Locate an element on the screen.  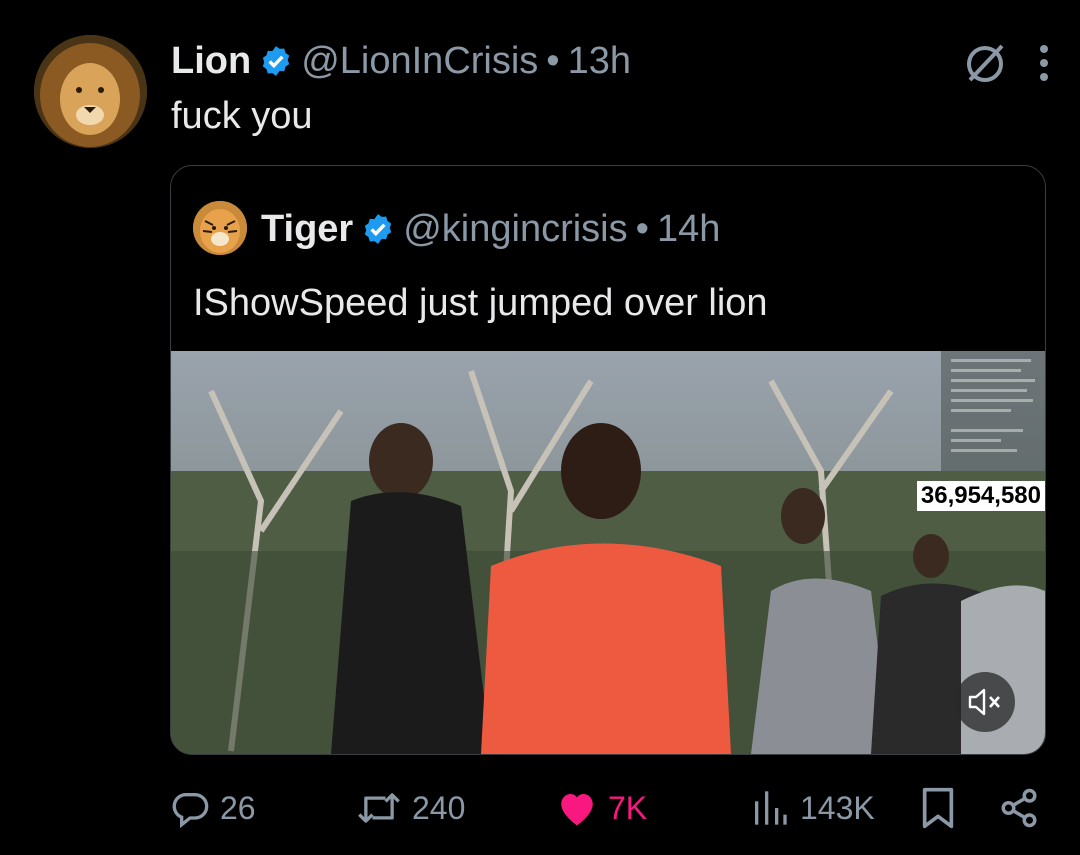
bookmark-icon is located at coordinates (938, 808).